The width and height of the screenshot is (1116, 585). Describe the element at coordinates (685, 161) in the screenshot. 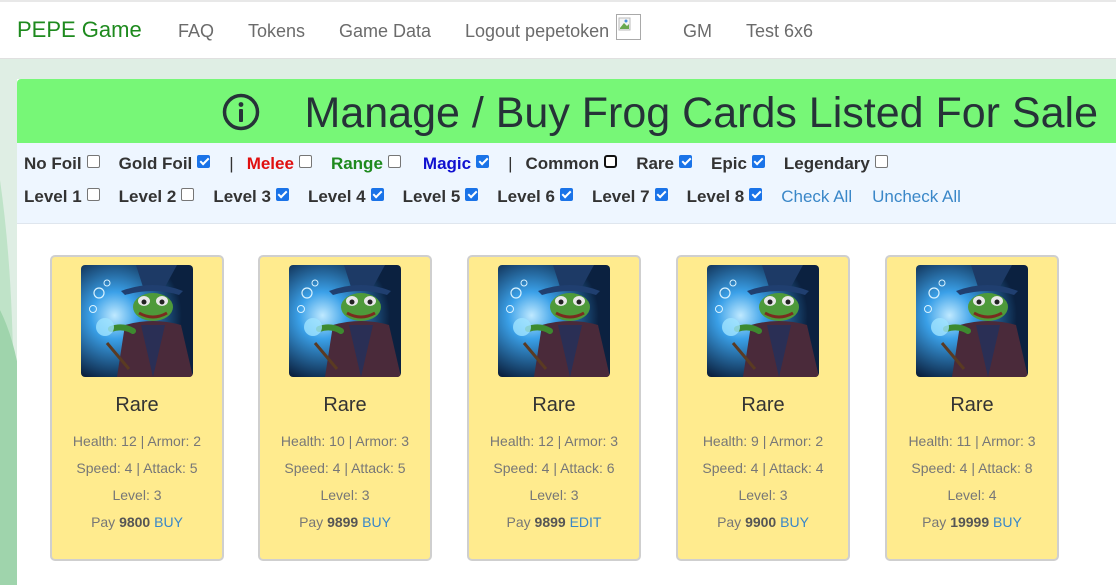

I see `checkbox-rare` at that location.